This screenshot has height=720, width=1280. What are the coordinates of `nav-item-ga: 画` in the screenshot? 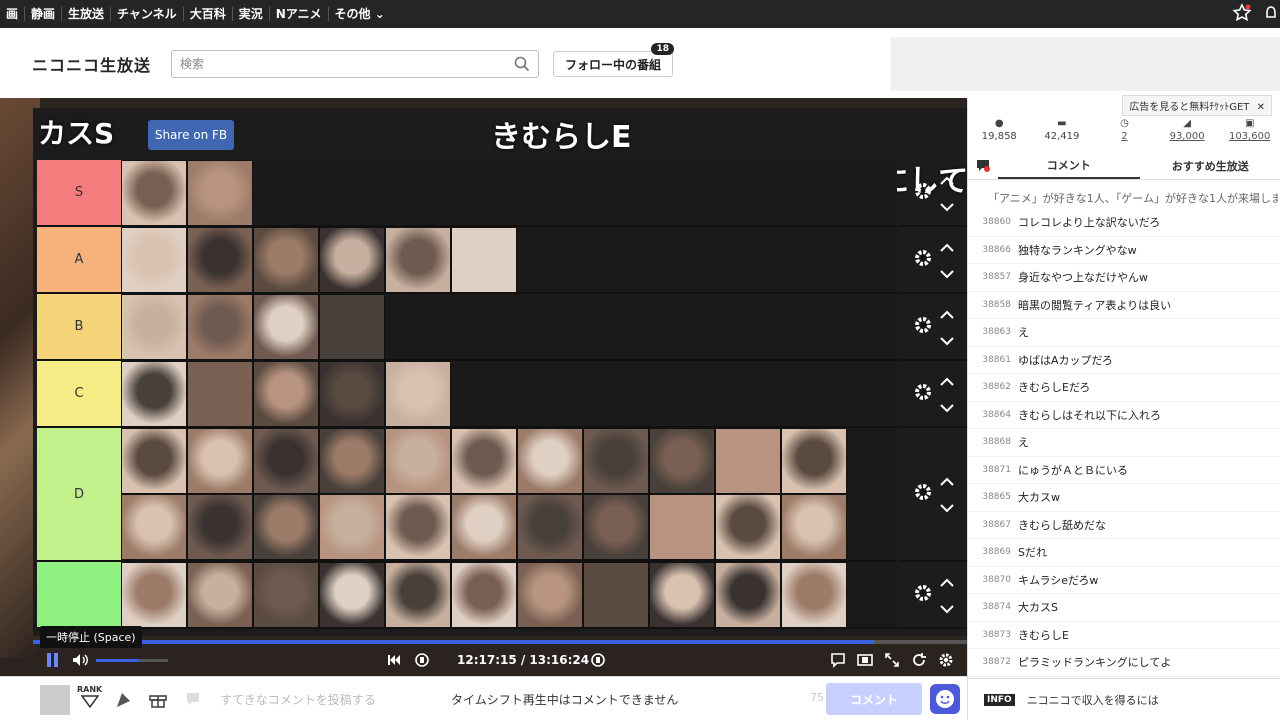 It's located at (13, 14).